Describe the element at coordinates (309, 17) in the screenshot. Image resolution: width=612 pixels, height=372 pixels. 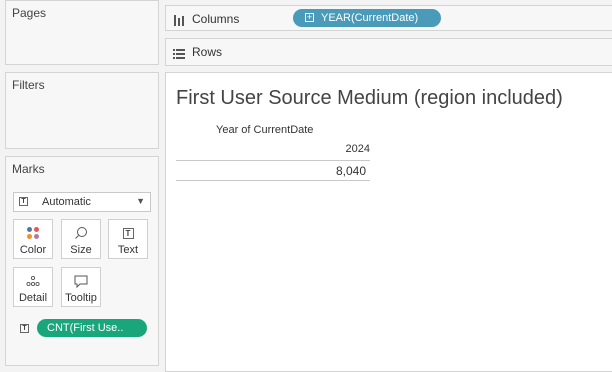
I see `expand-plus-icon: +` at that location.